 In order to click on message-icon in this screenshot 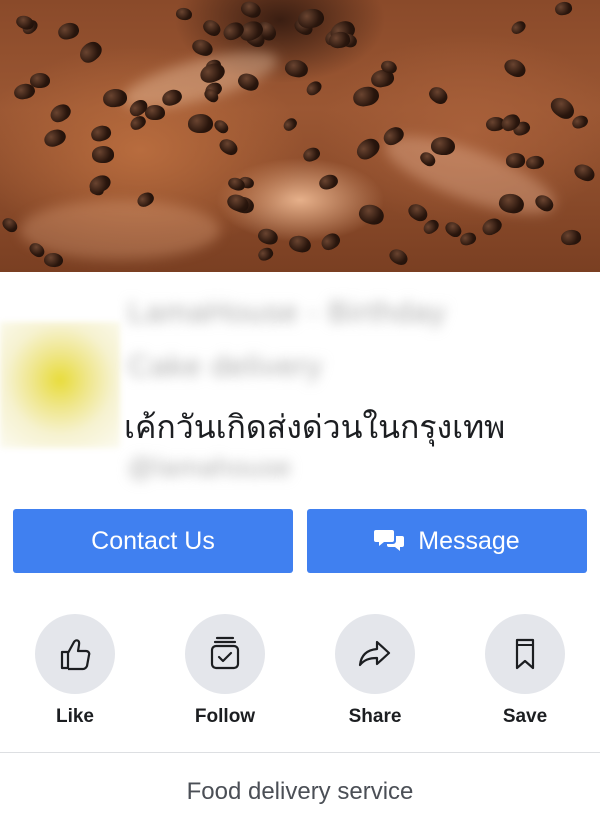, I will do `click(389, 540)`.